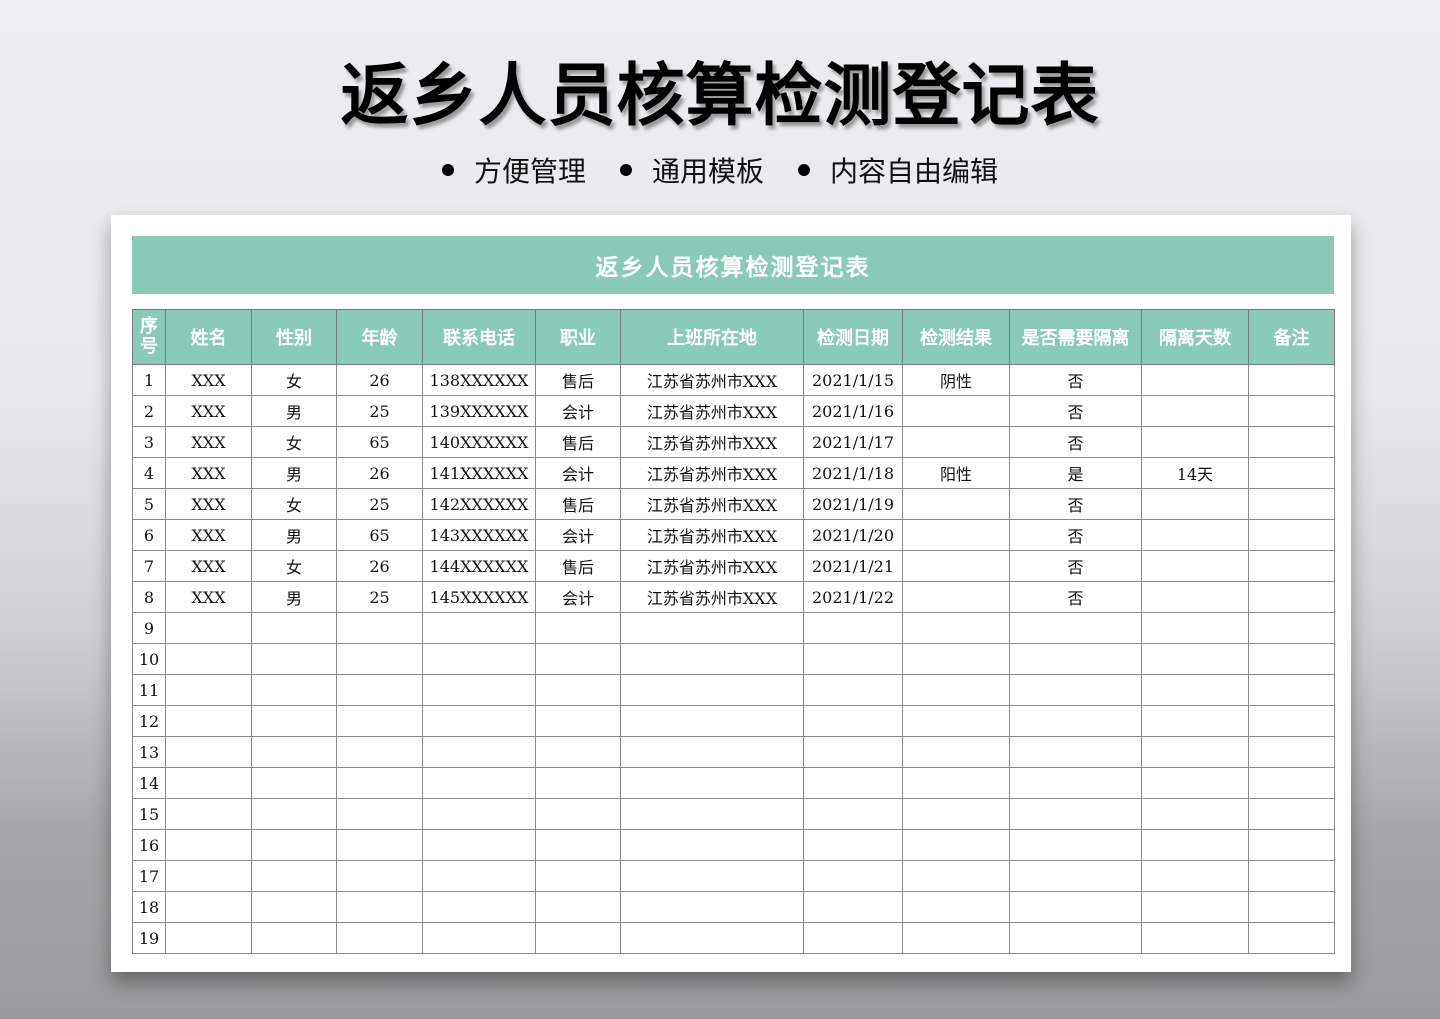 This screenshot has height=1019, width=1440. I want to click on cell-test-date: 2021/1/22, so click(853, 597).